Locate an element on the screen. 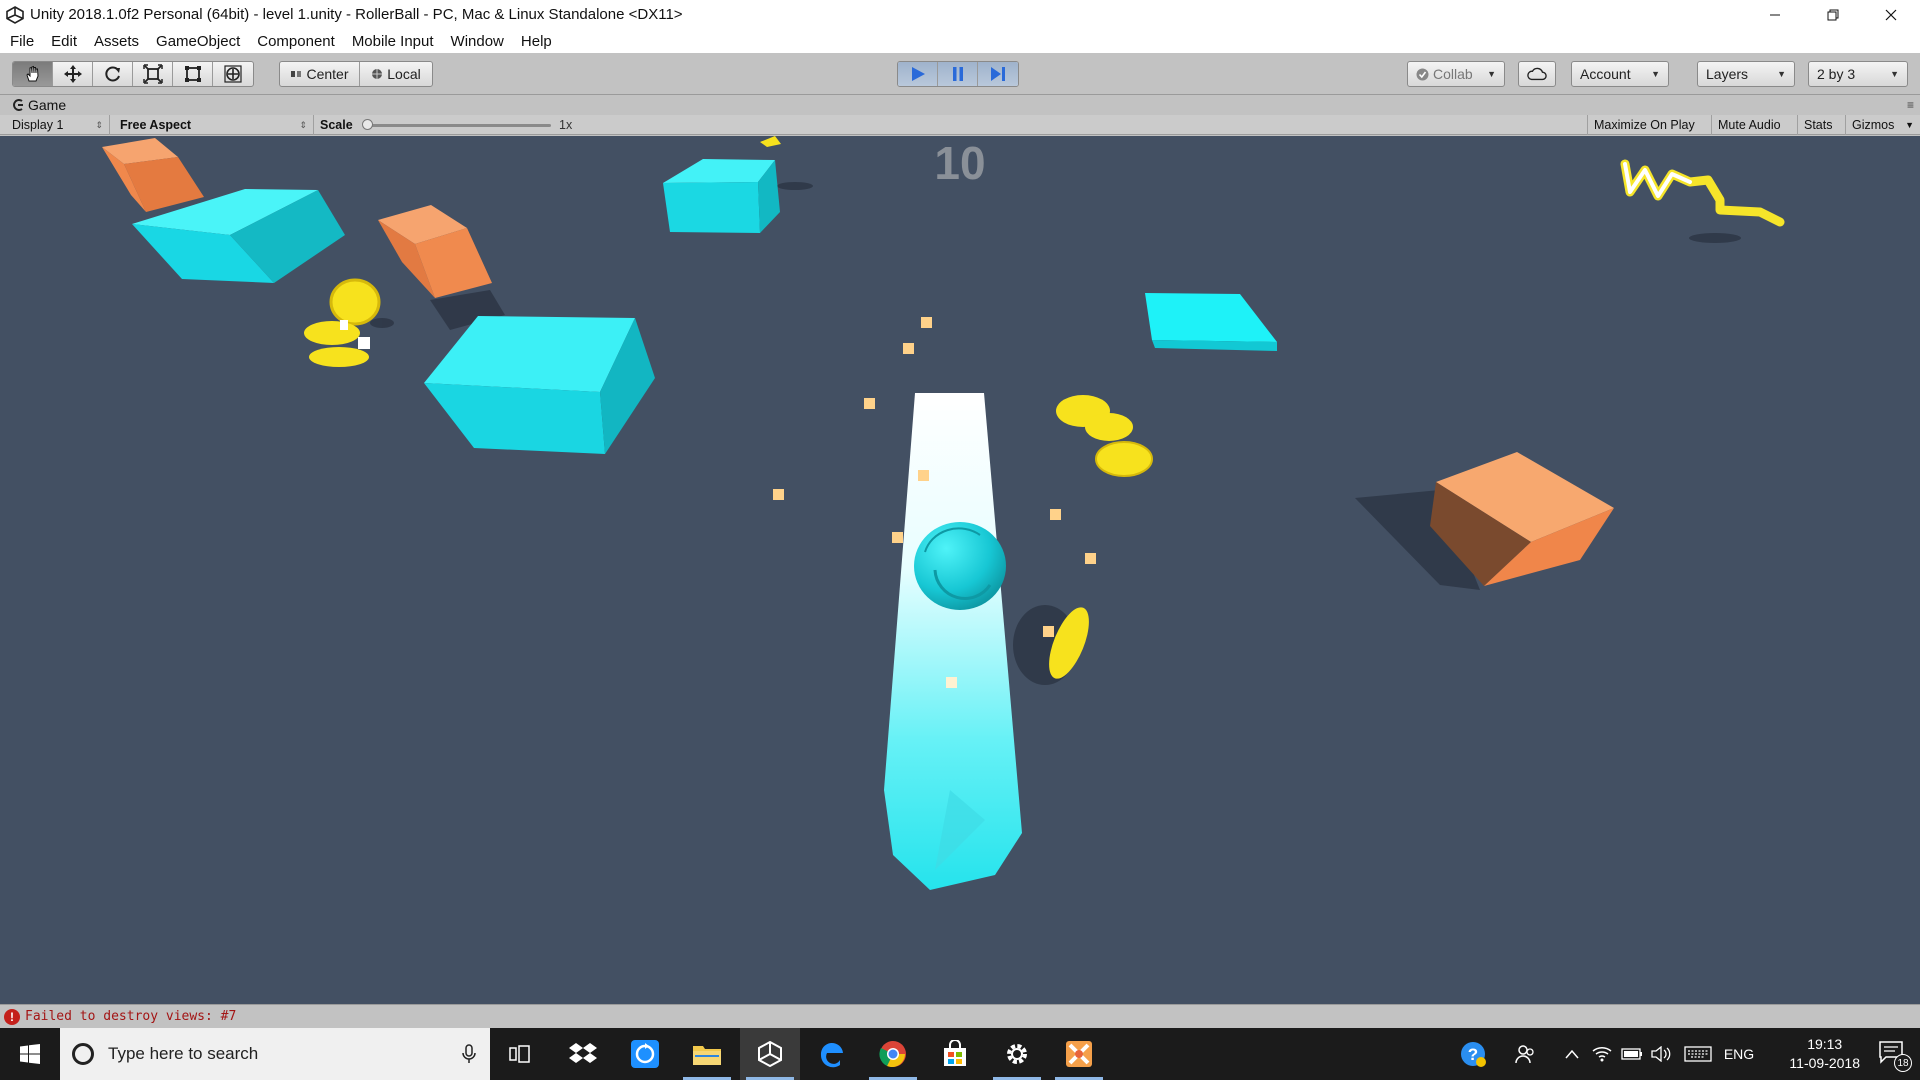 Image resolution: width=1920 pixels, height=1080 pixels. scale-label: Scale is located at coordinates (336, 125).